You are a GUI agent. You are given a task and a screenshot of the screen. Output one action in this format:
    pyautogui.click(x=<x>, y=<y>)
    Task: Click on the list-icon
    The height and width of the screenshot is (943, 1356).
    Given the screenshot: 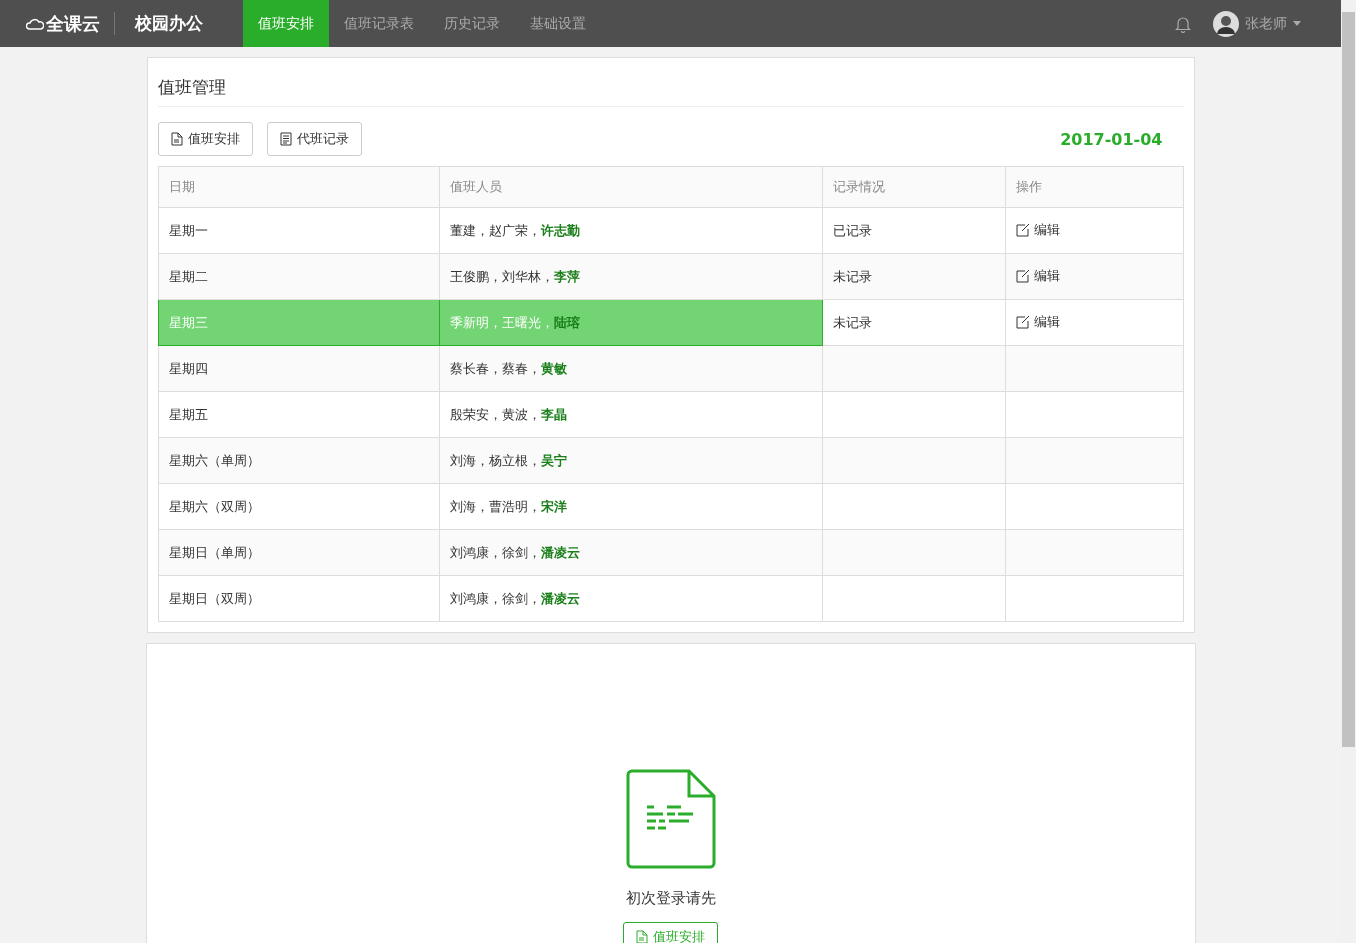 What is the action you would take?
    pyautogui.click(x=285, y=139)
    